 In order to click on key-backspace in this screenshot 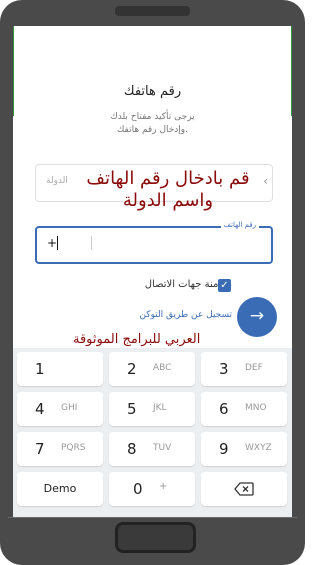, I will do `click(244, 489)`.